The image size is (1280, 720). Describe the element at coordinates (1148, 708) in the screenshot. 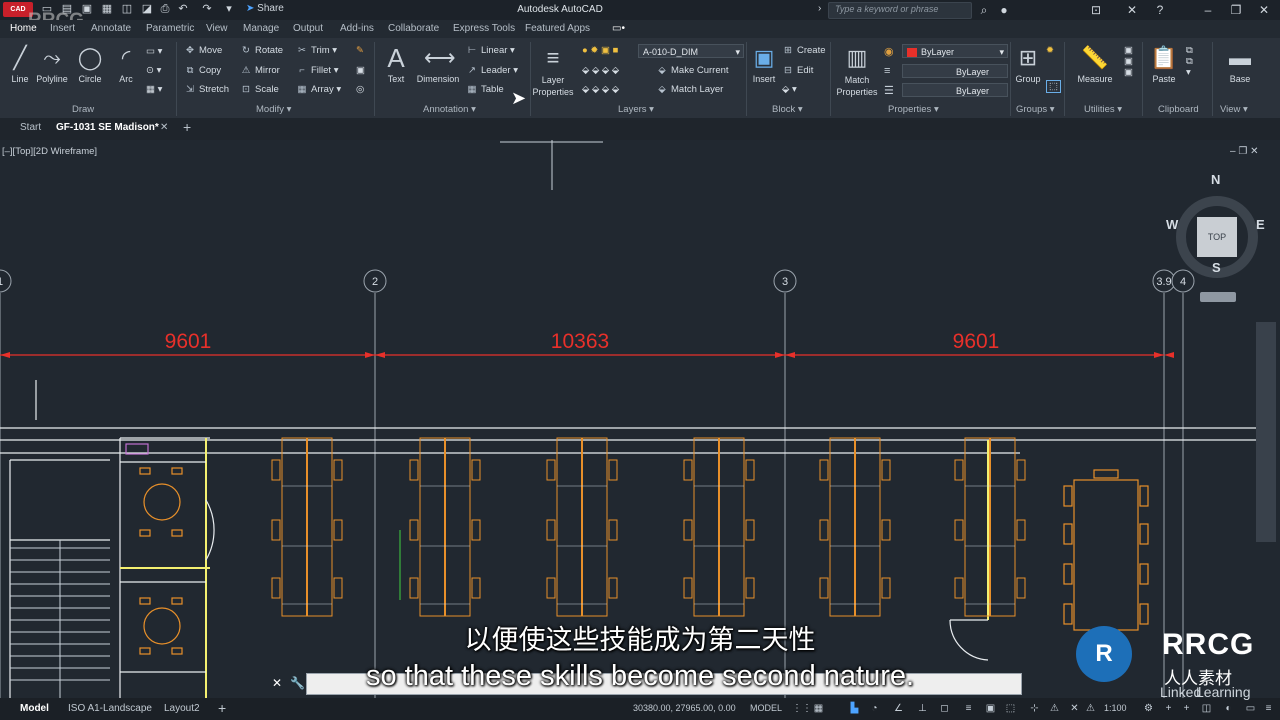

I see `workspace-gear-icon: ⚙` at that location.